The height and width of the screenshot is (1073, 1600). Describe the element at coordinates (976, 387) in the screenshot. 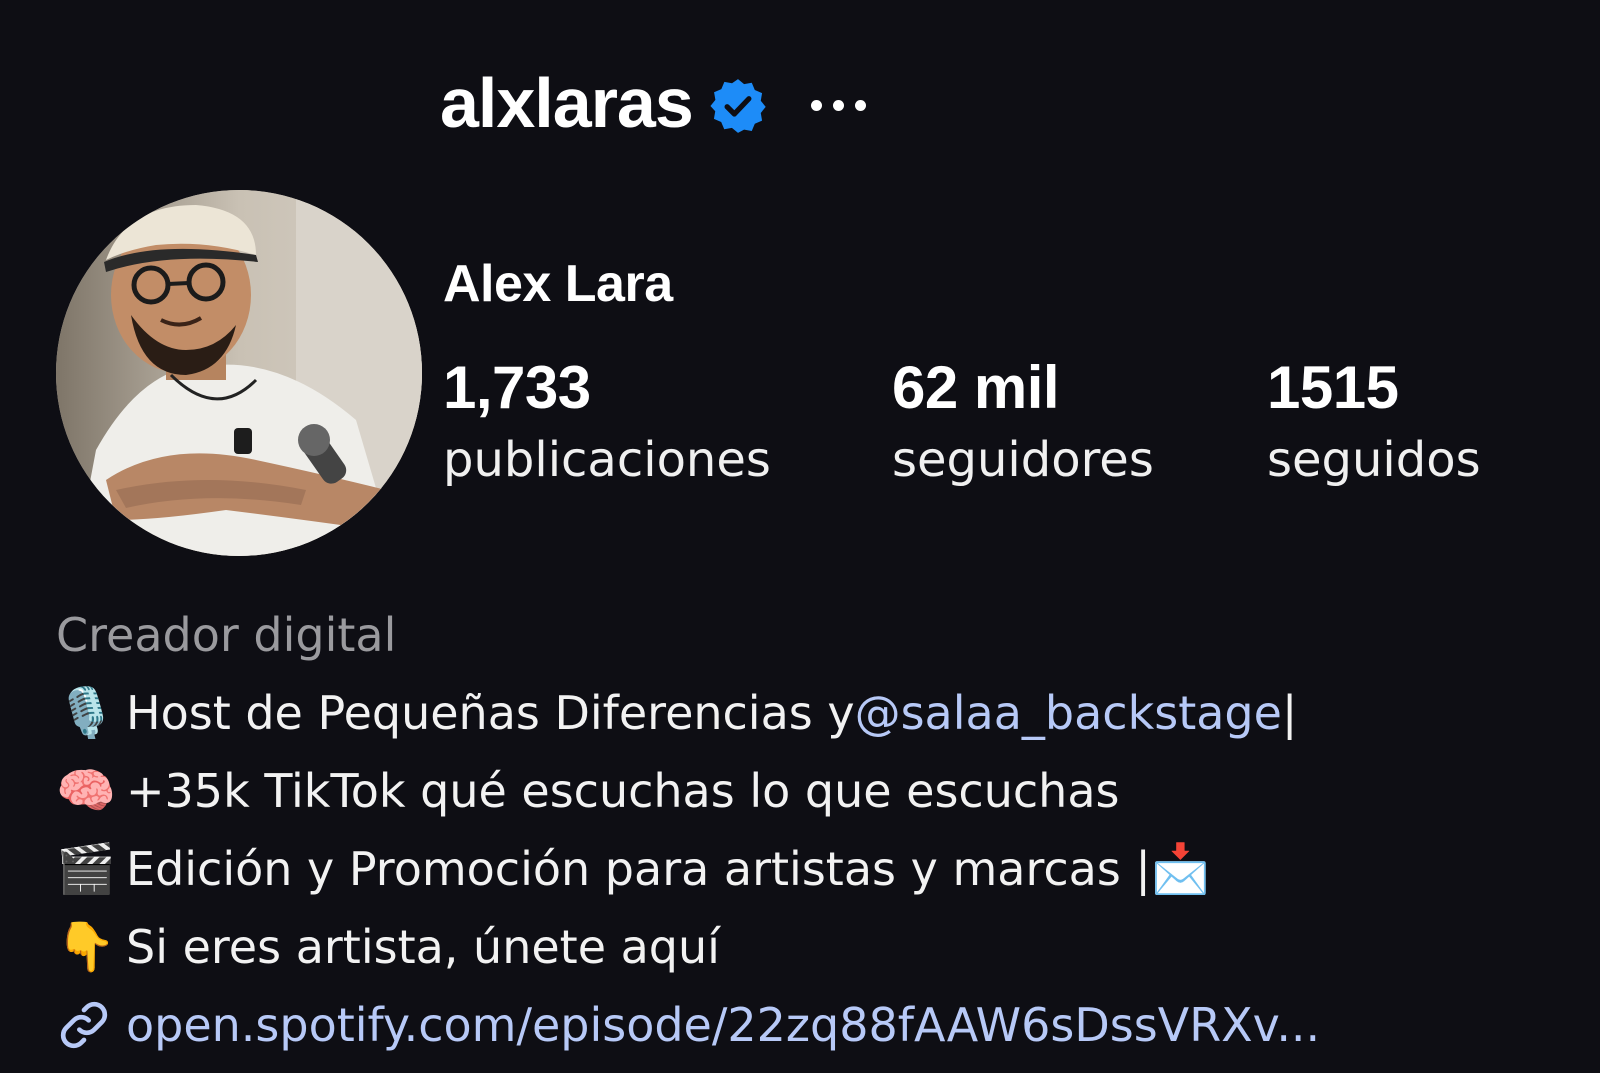

I see `followers-count: 62 mil` at that location.